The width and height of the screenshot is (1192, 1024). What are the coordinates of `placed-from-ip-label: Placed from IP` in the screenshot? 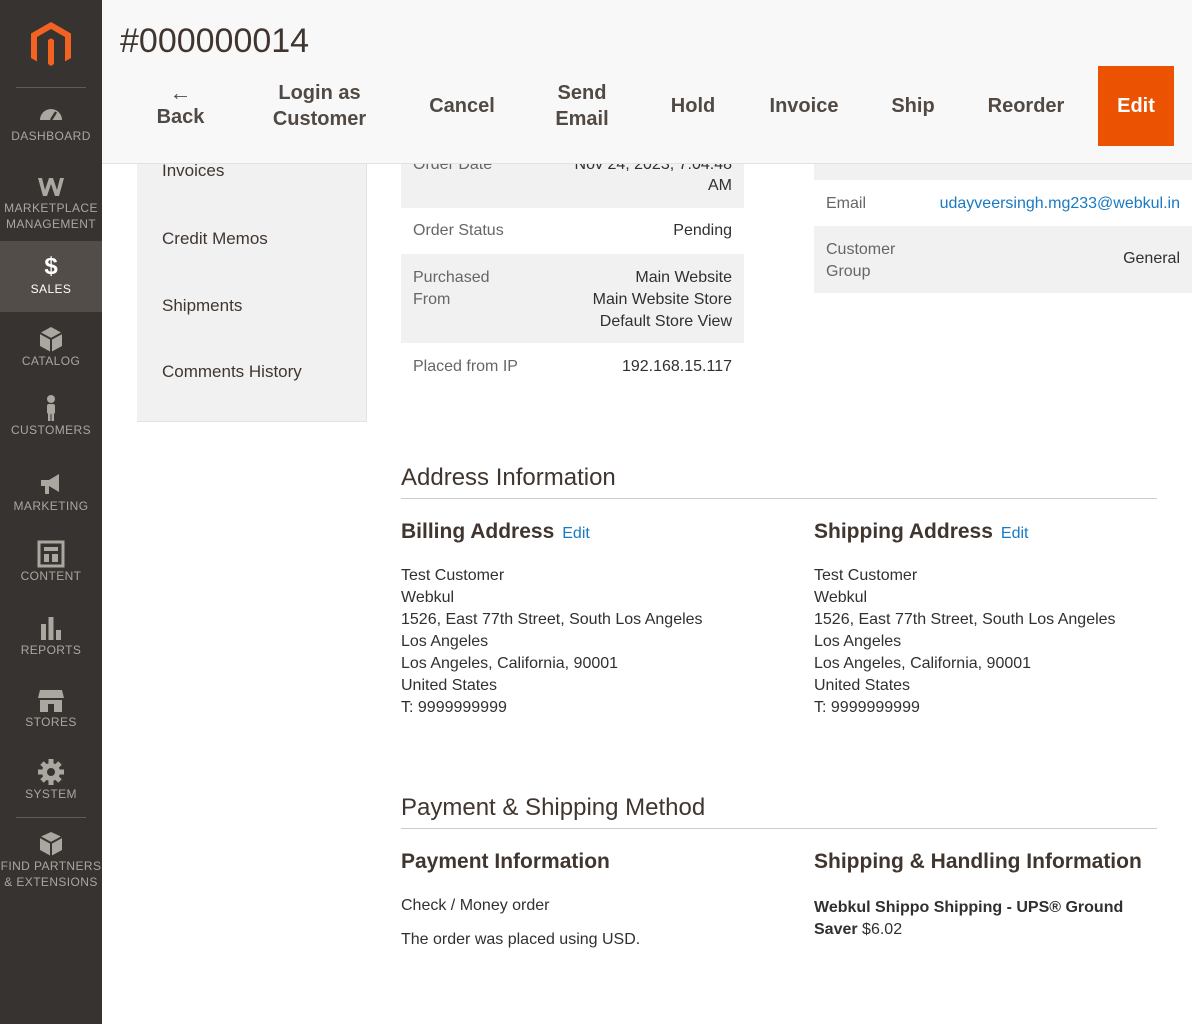 It's located at (465, 366).